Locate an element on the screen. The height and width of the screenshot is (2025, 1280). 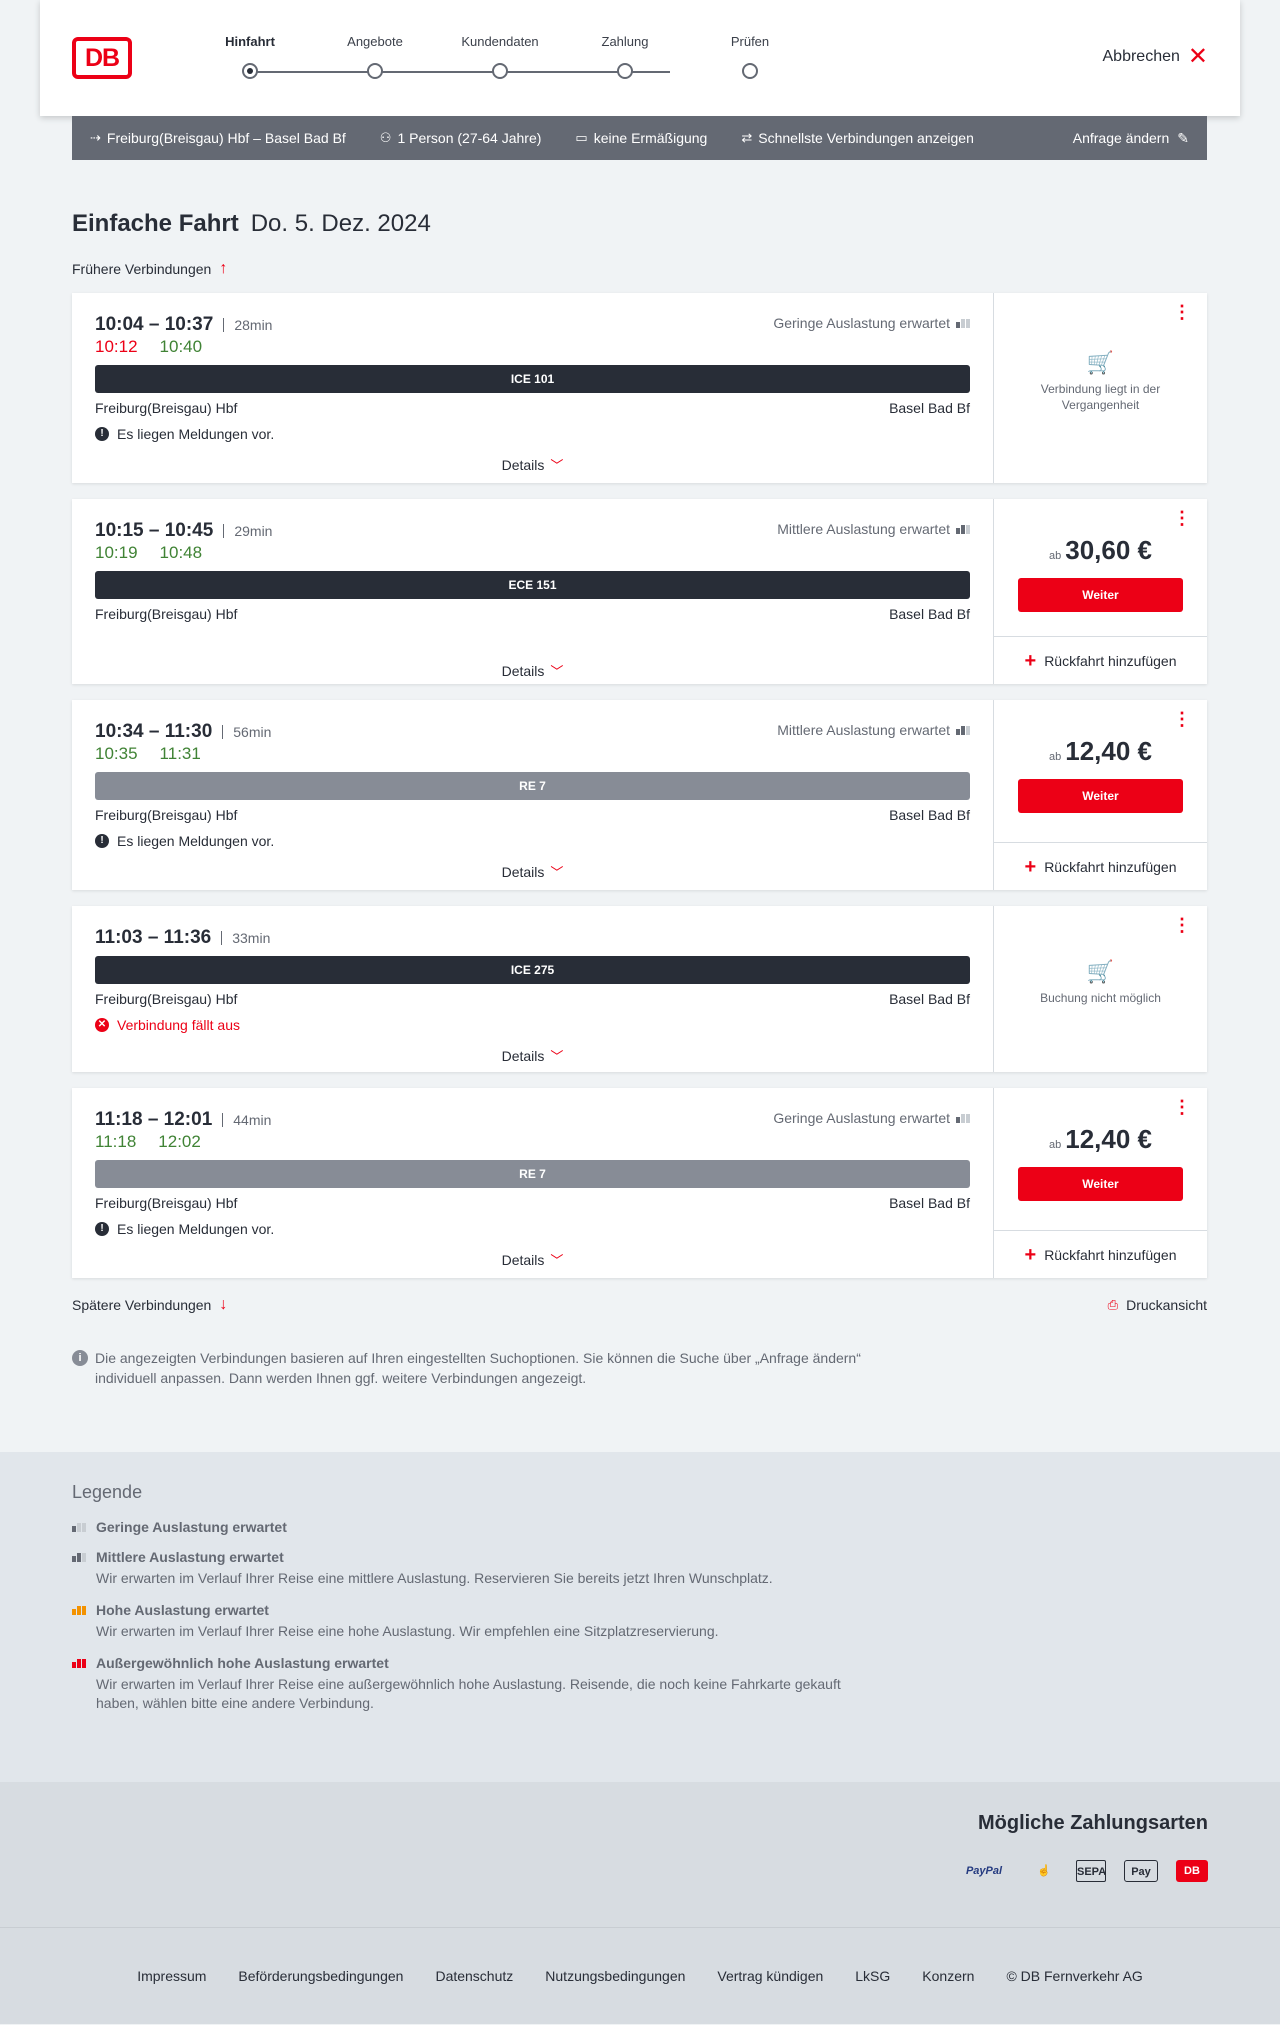
notice-text: Es liegen Meldungen vor. is located at coordinates (196, 434).